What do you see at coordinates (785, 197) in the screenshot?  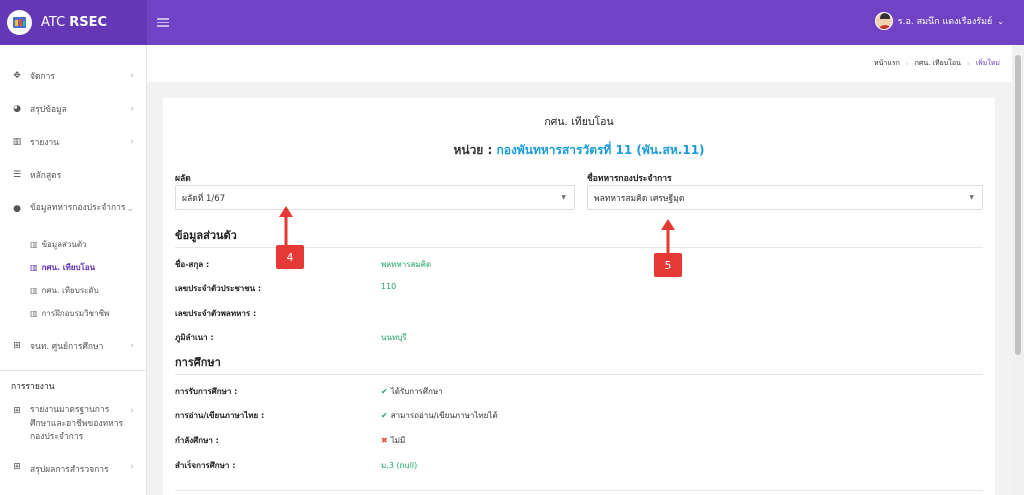 I see `soldier-select: พลทหารสมคิด เศรษฐีมุด ▼` at bounding box center [785, 197].